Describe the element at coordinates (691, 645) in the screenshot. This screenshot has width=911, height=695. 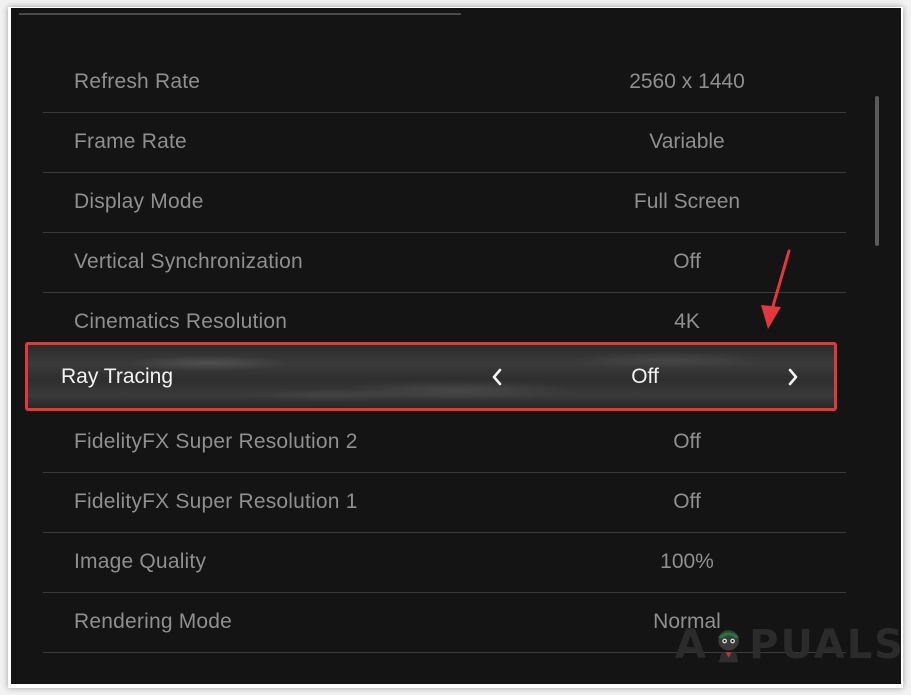
I see `watermark-prefix: A` at that location.